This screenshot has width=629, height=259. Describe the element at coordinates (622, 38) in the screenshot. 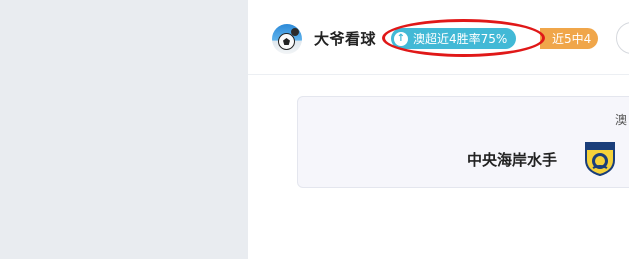

I see `follow-button` at that location.